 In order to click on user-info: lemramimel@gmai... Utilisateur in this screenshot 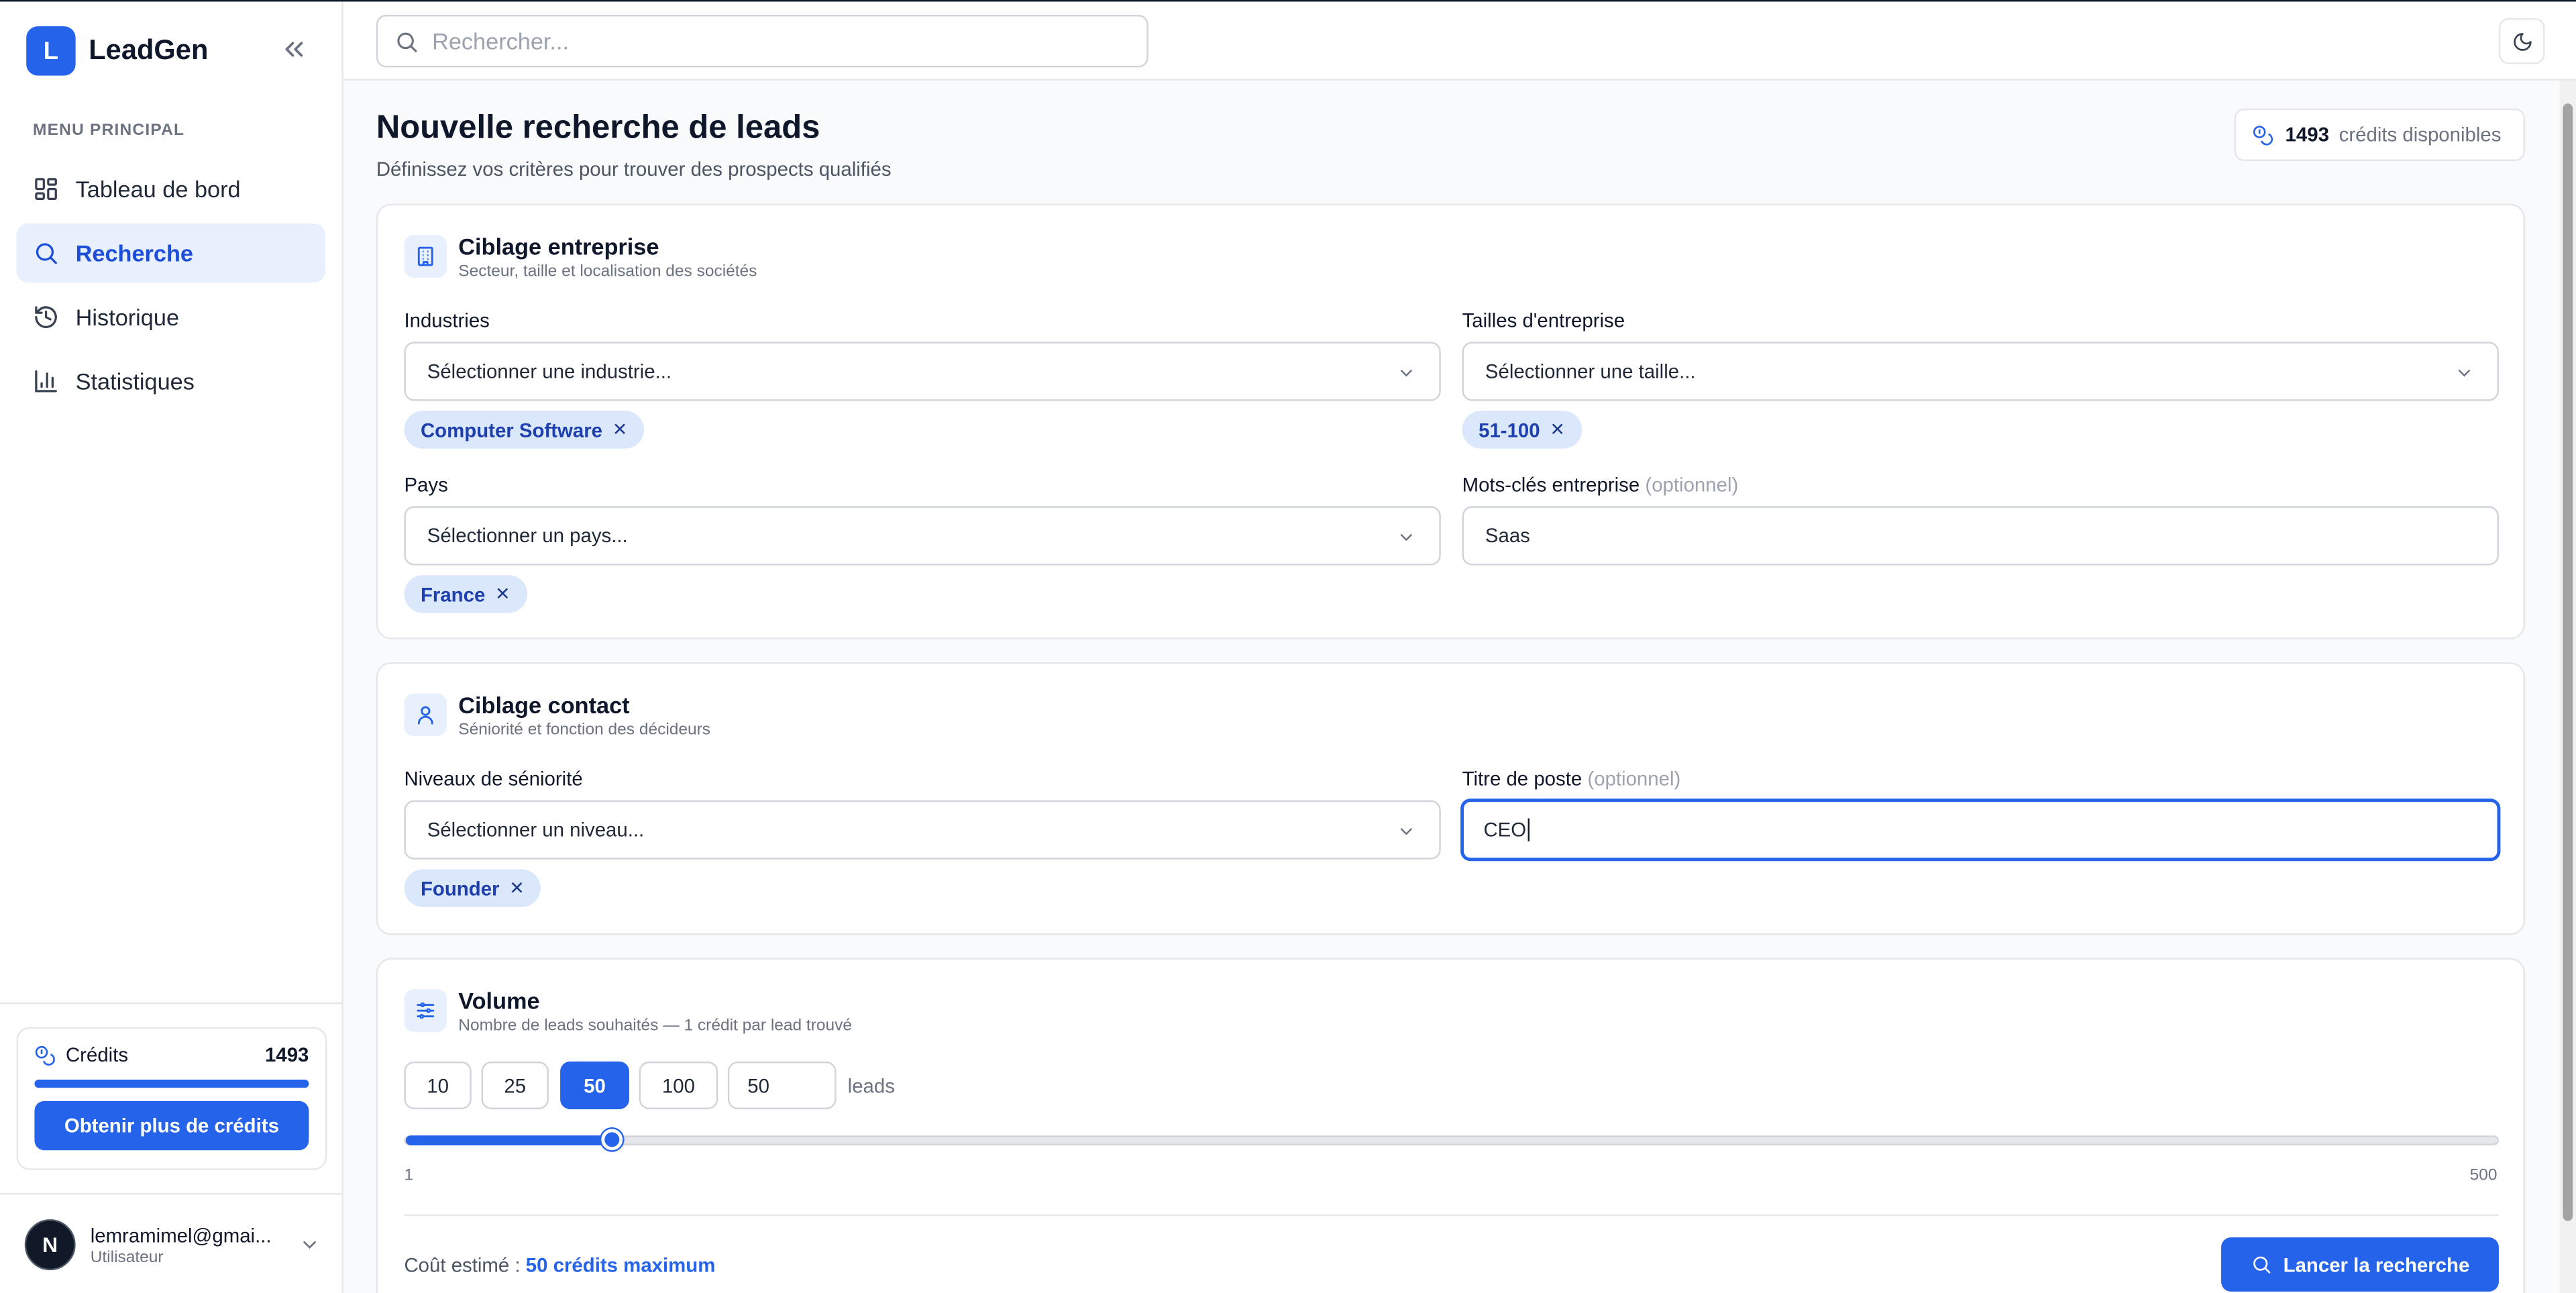, I will do `click(181, 1244)`.